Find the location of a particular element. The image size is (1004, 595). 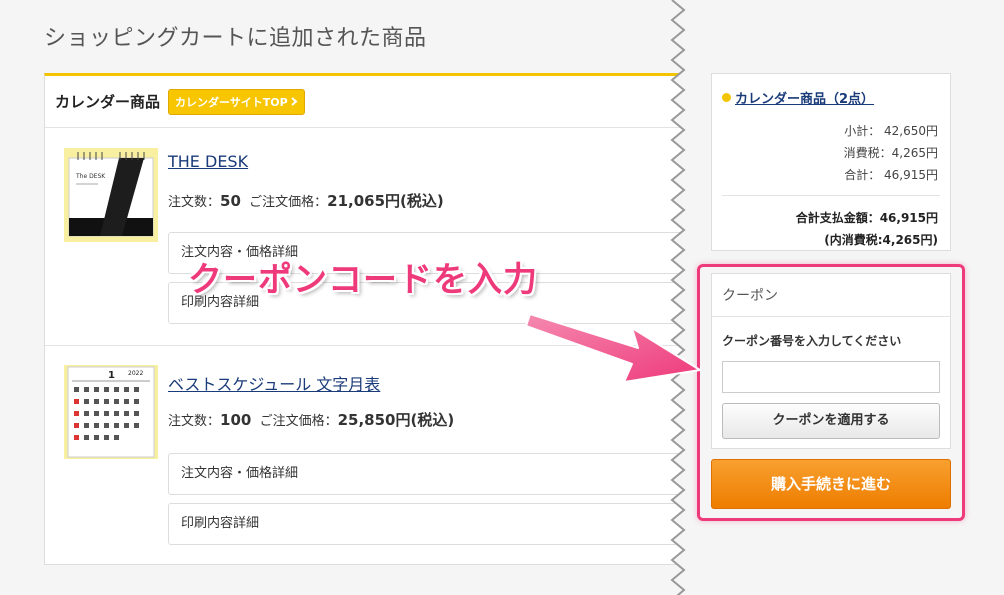

cut-divider is located at coordinates (682, 297).